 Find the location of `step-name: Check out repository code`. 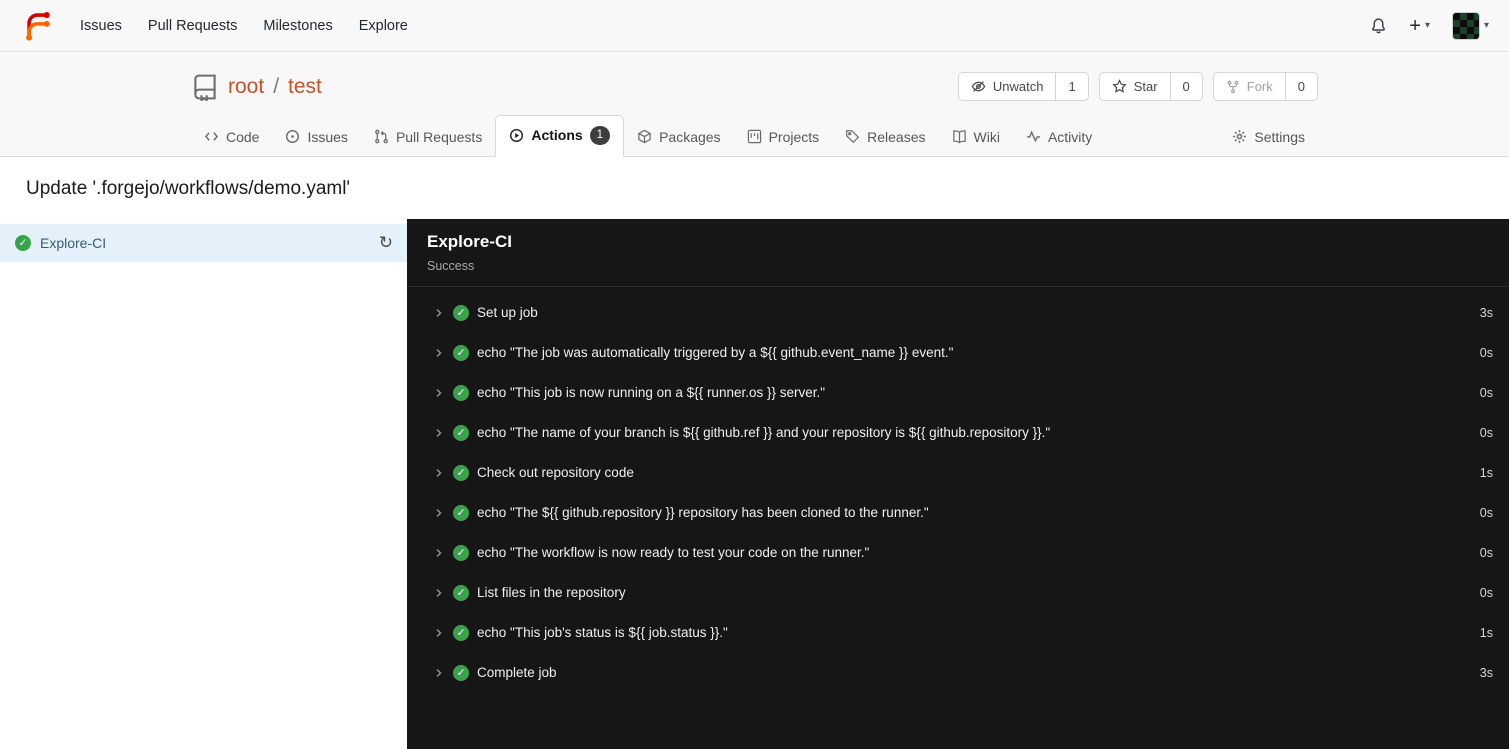

step-name: Check out repository code is located at coordinates (555, 473).